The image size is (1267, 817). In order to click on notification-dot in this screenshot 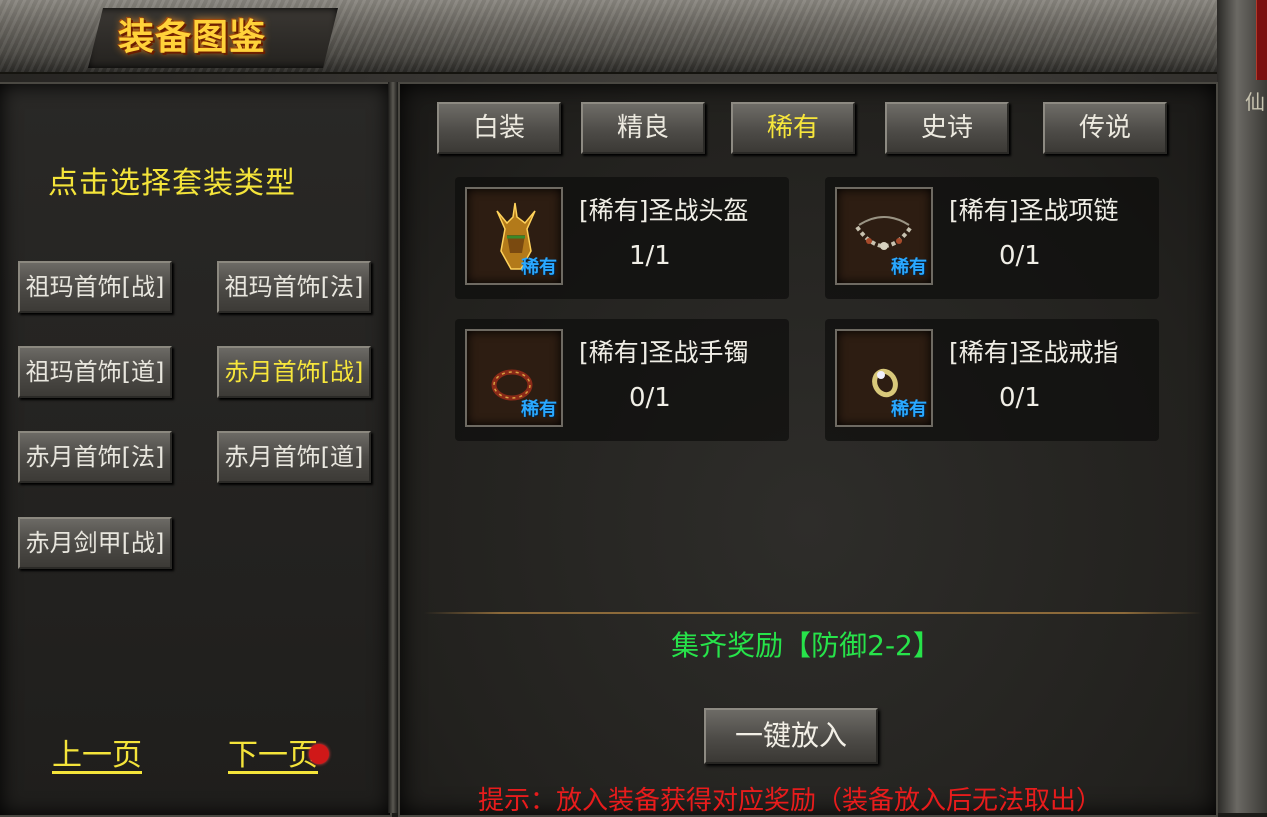, I will do `click(319, 754)`.